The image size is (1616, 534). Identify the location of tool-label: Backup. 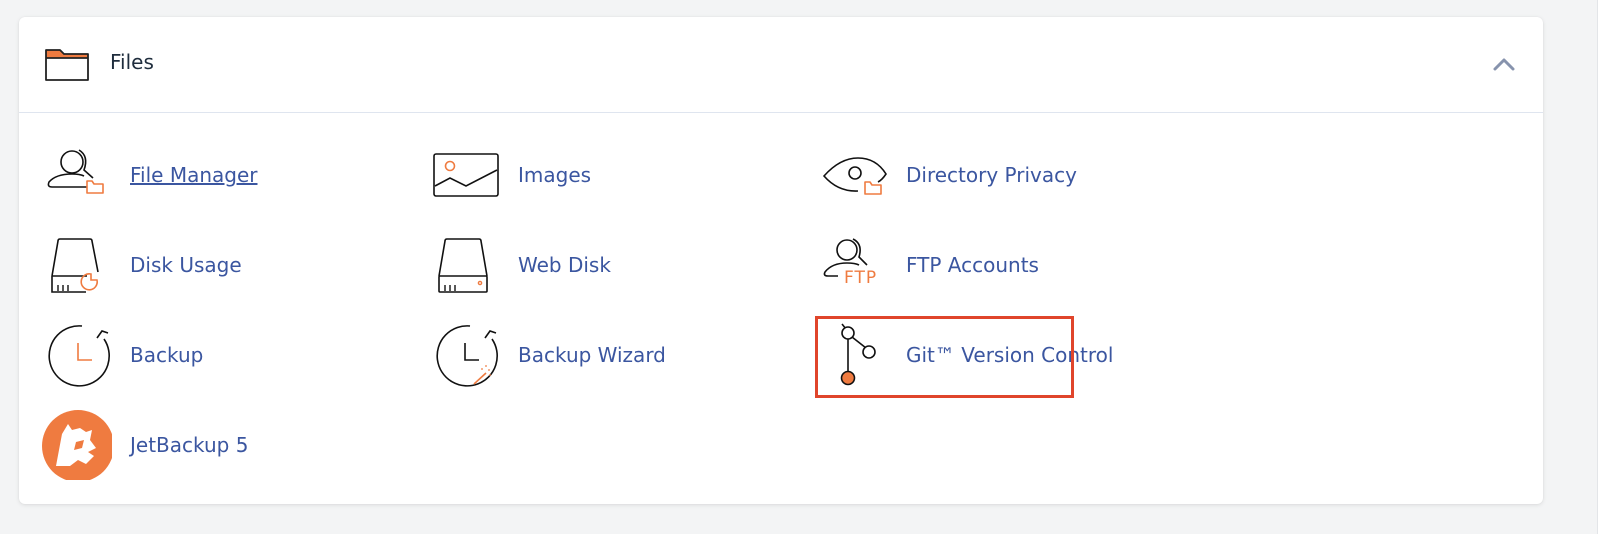
(167, 355).